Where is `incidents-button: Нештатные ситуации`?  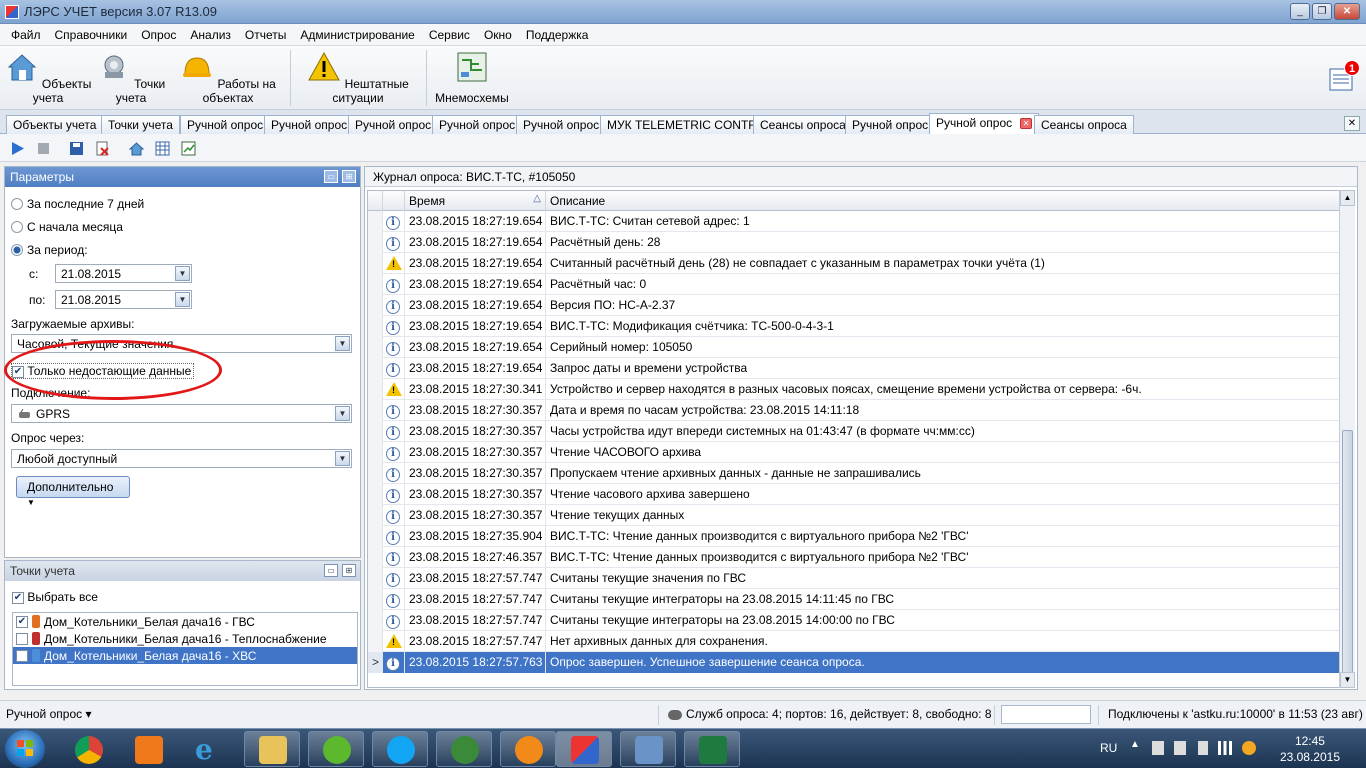
incidents-button: Нештатные ситуации is located at coordinates (358, 79).